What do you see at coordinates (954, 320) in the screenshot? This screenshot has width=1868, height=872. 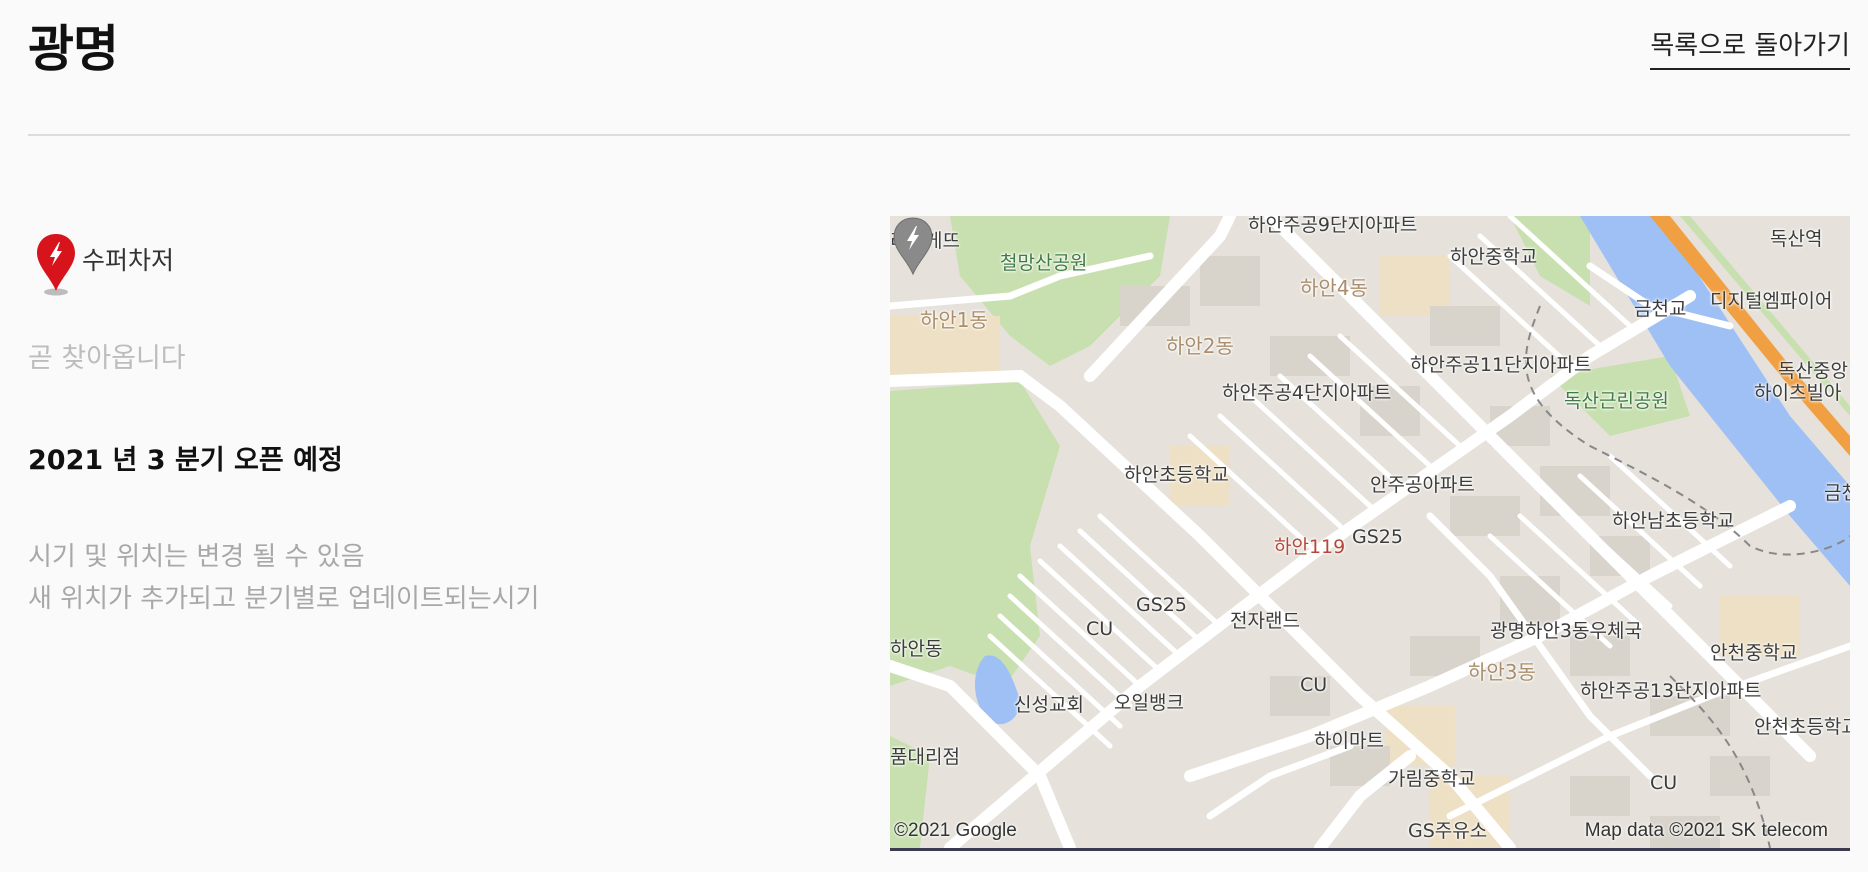 I see `map-label: 하안1동` at bounding box center [954, 320].